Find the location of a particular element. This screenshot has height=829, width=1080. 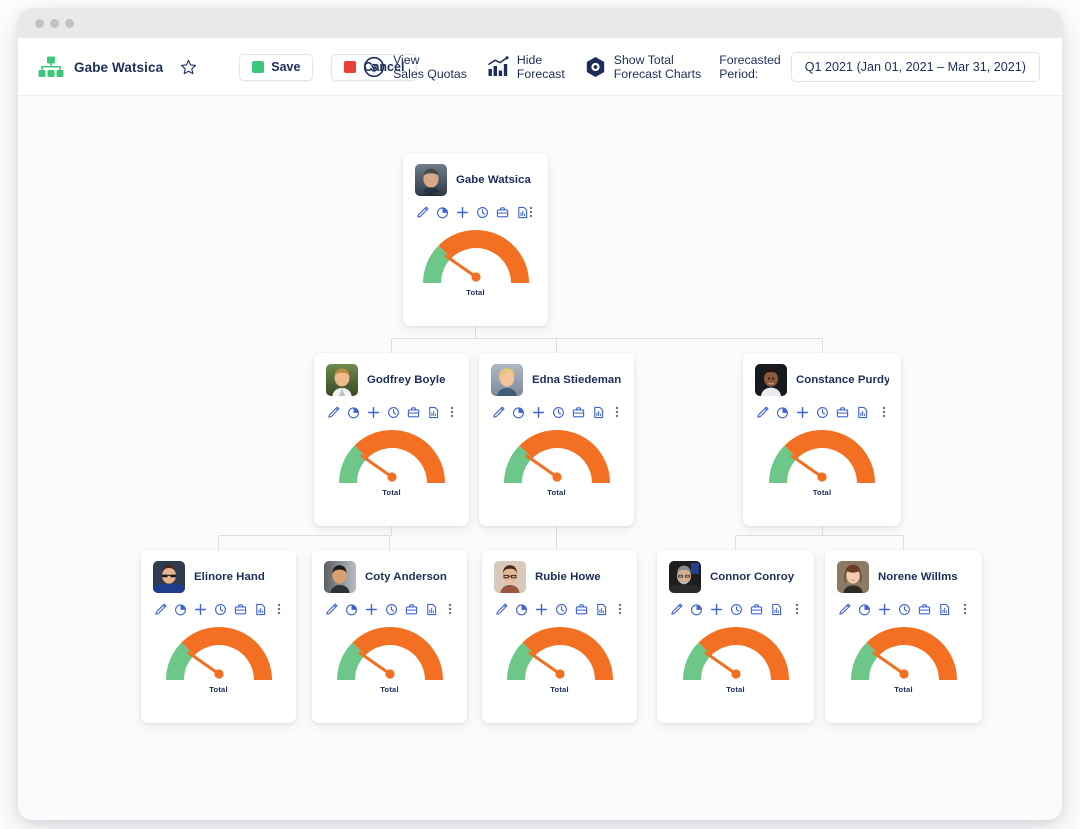

org-node-card: Rubie Howe Total is located at coordinates (559, 636).